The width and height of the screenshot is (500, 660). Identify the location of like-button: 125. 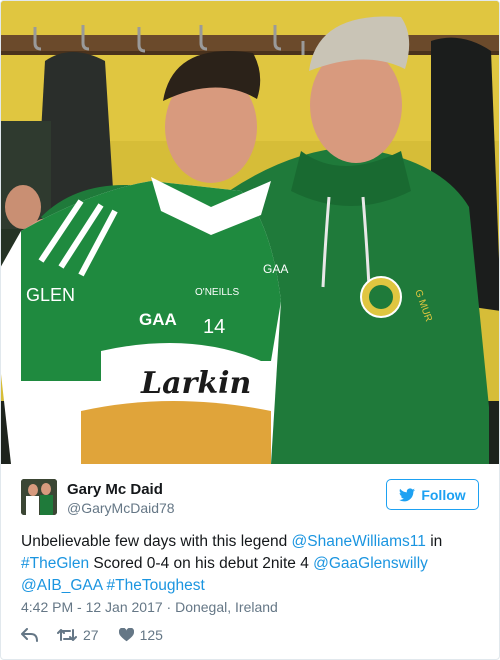
(140, 635).